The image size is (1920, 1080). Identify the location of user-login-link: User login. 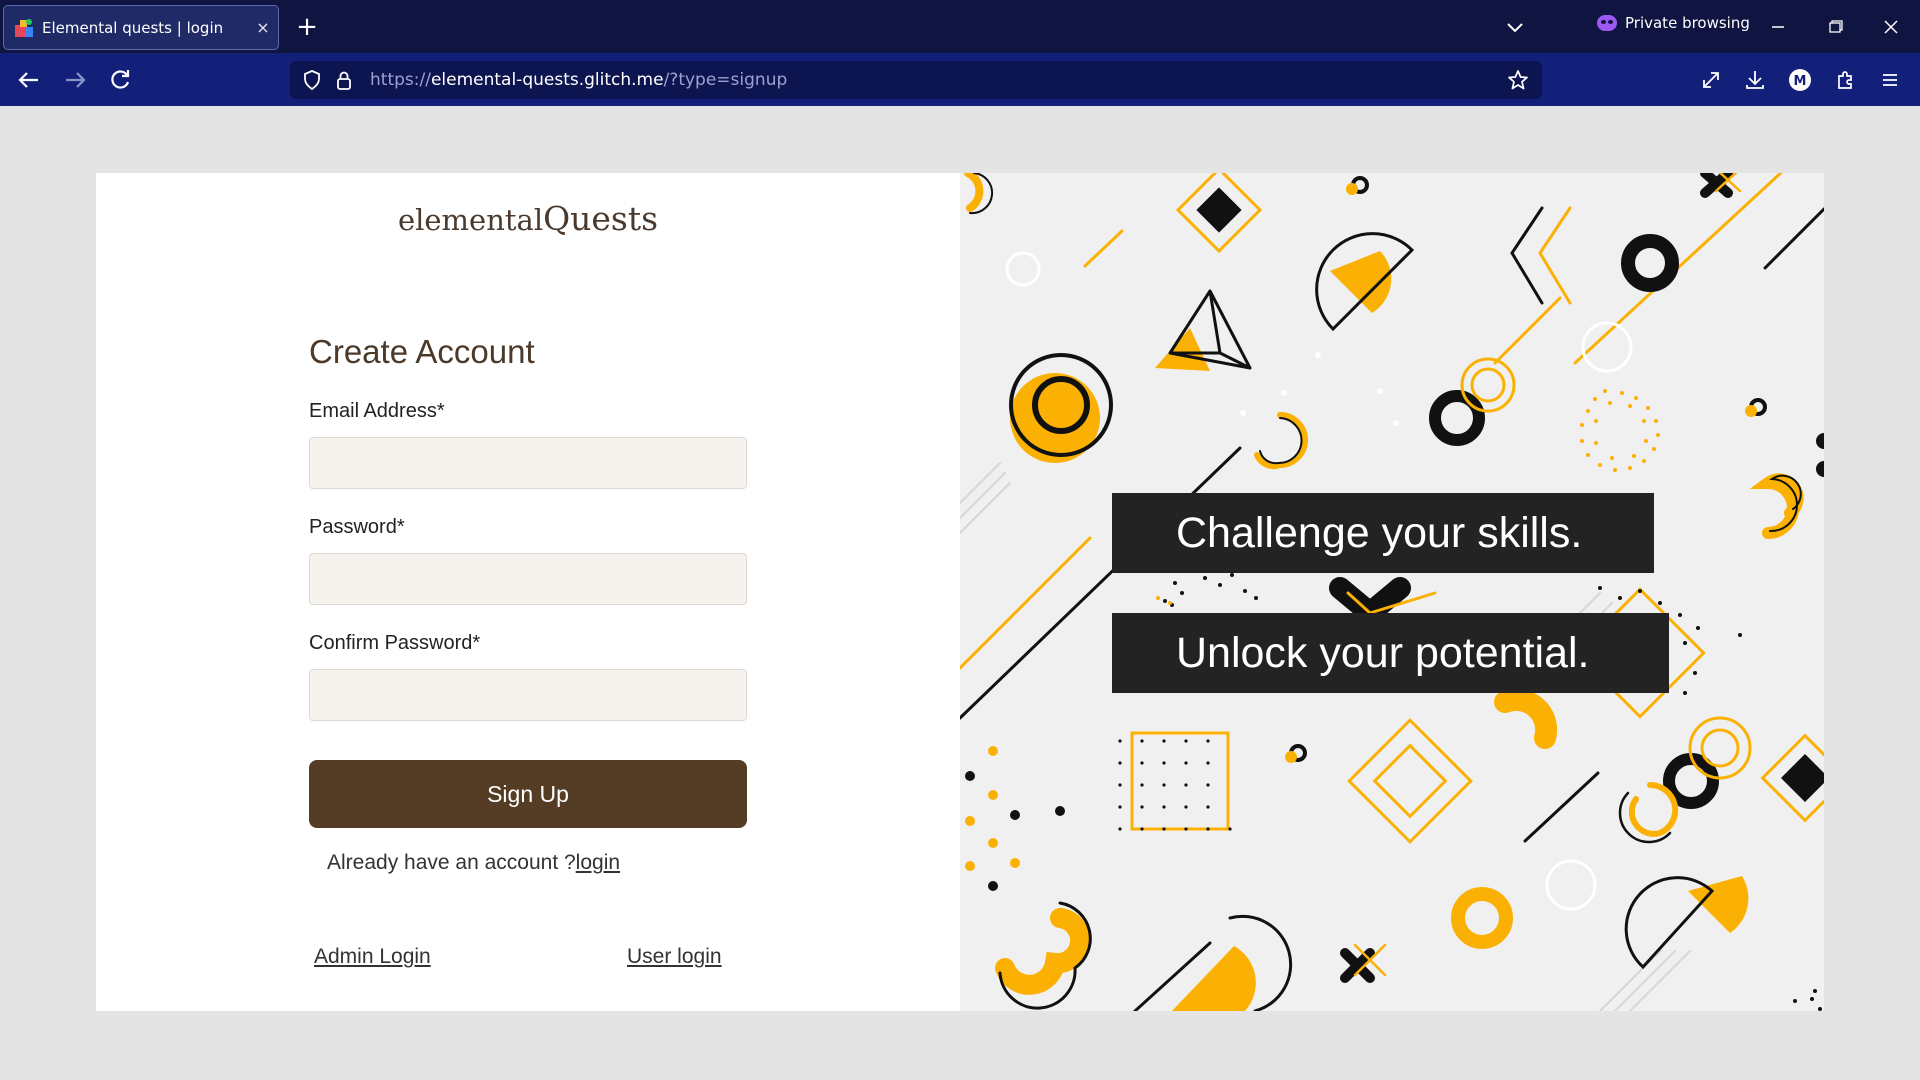
(674, 957).